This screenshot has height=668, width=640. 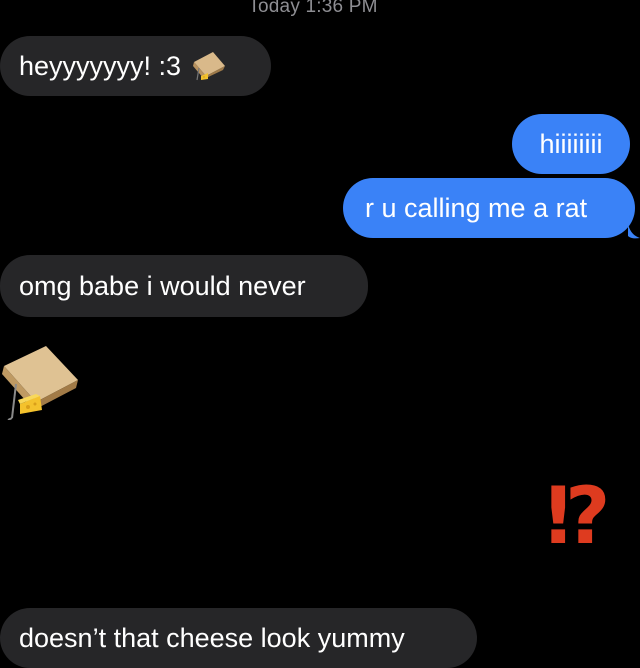 I want to click on outgoing-message-bubble: hiiiiiiii, so click(x=571, y=144).